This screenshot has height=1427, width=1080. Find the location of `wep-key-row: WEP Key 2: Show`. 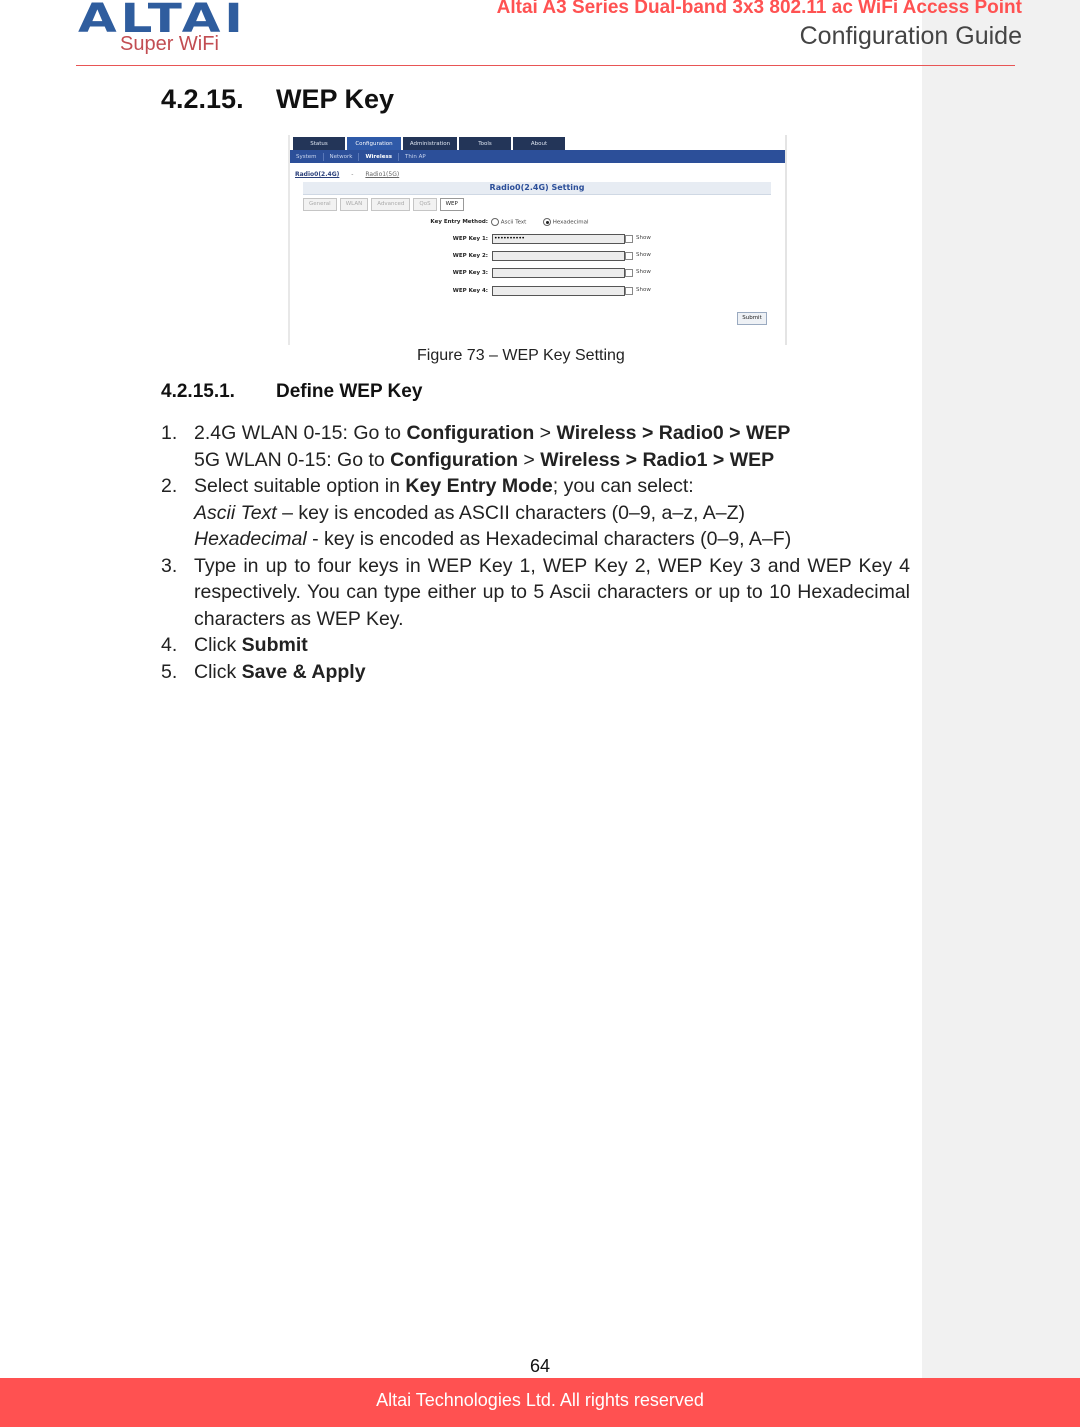

wep-key-row: WEP Key 2: Show is located at coordinates (537, 257).